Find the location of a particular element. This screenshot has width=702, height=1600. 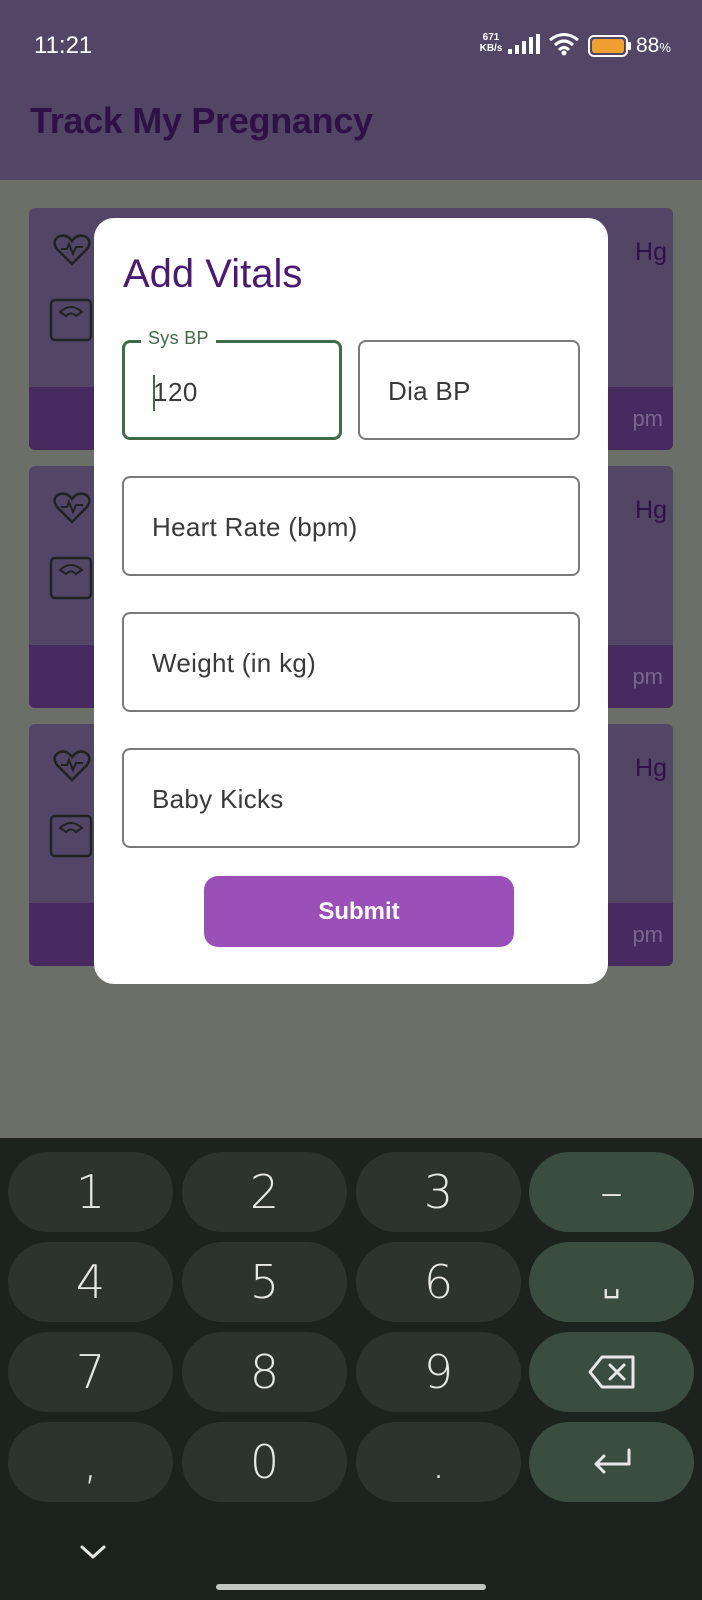

weight-input: Weight (in kg) is located at coordinates (351, 662).